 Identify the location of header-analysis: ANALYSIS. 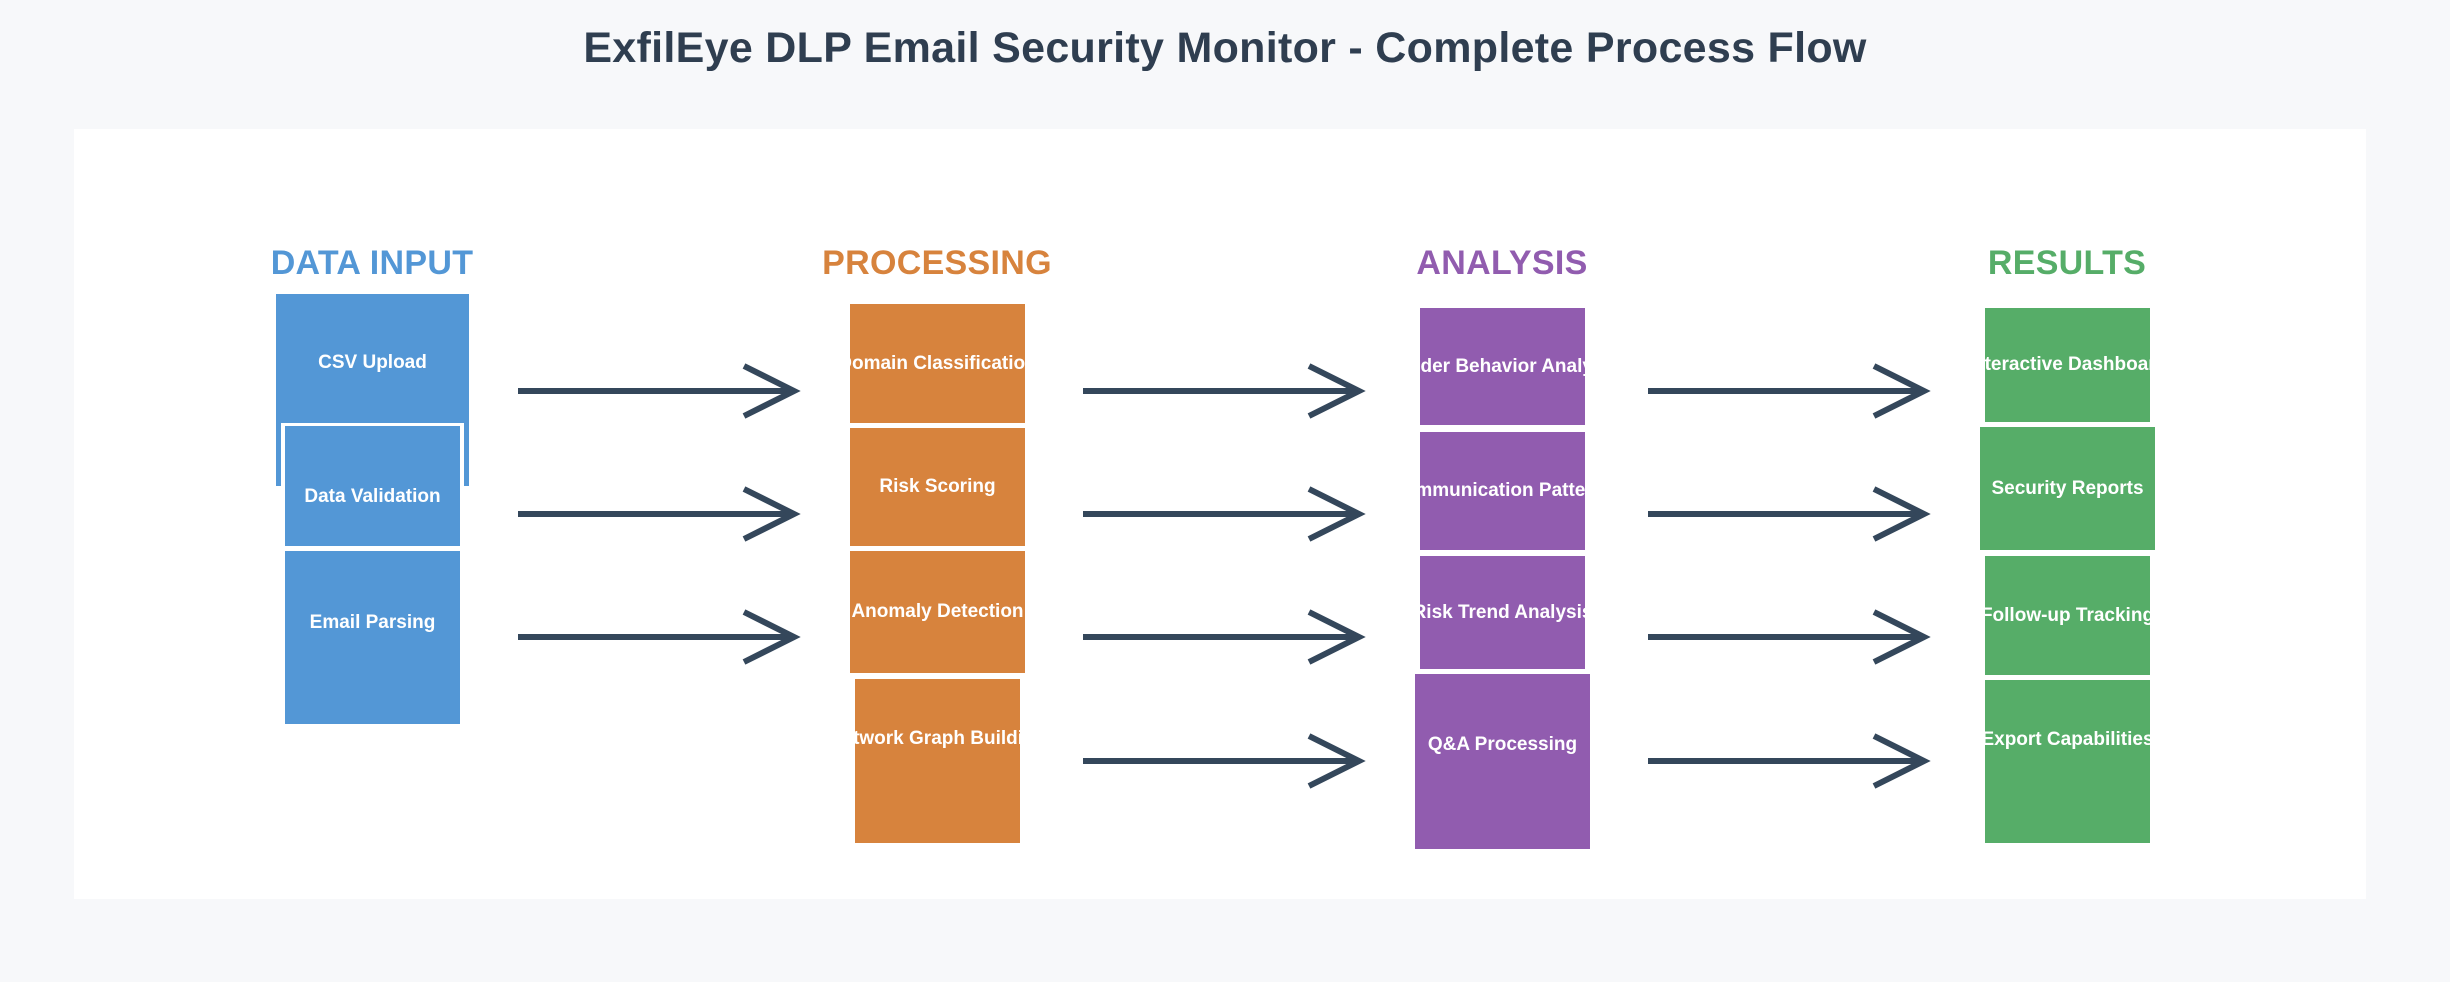
(1502, 263).